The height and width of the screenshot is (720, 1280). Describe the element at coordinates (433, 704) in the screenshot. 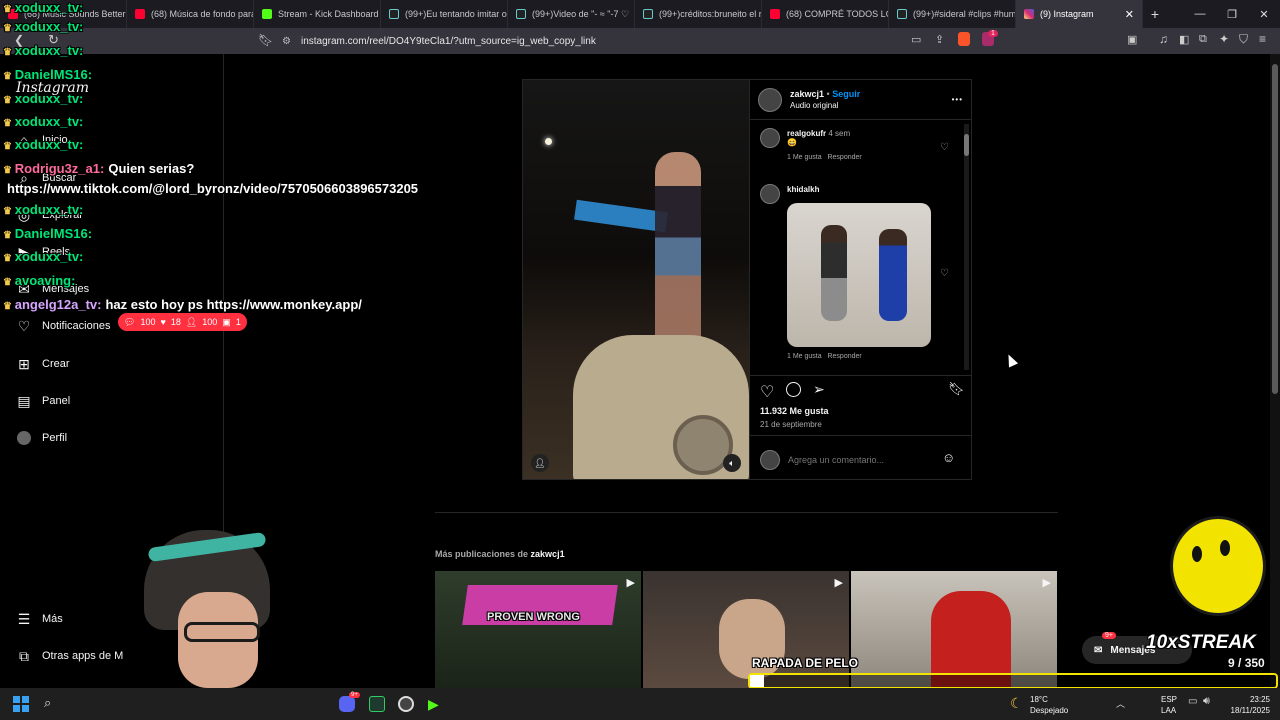

I see `kick-app-icon: ▶` at that location.